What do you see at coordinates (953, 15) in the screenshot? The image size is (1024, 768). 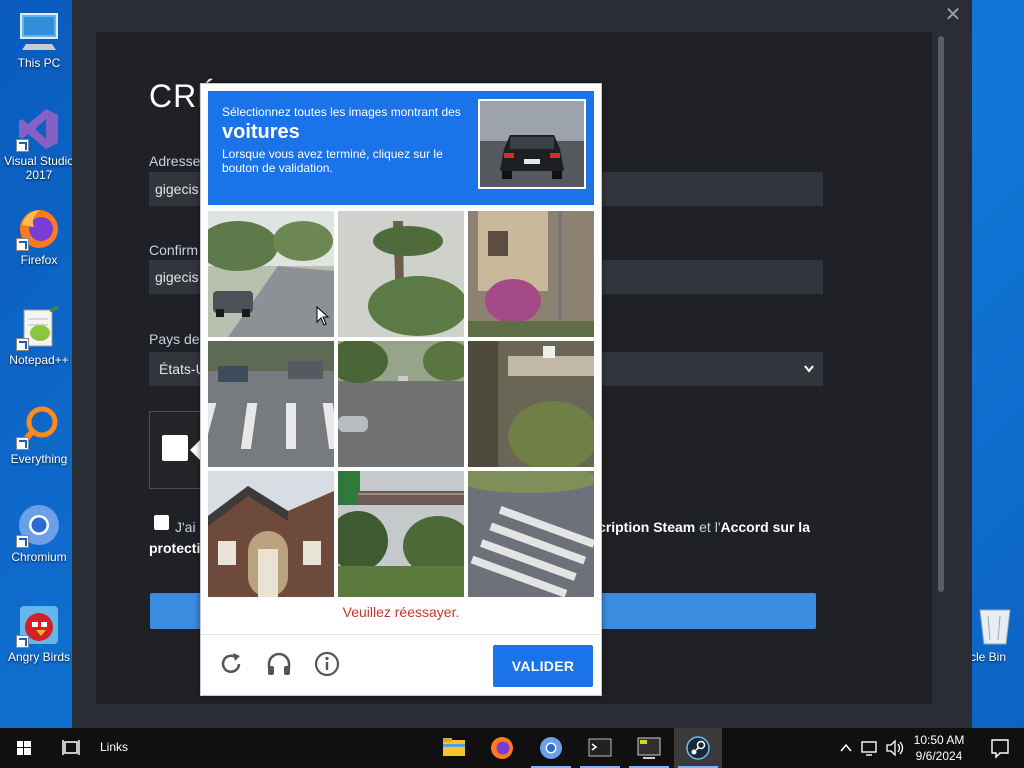 I see `close-icon: ✕` at bounding box center [953, 15].